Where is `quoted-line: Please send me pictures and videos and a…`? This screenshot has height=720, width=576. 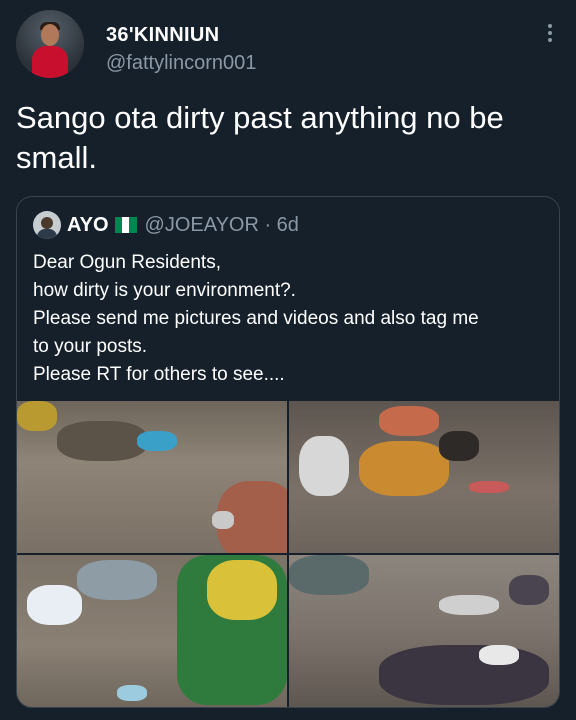 quoted-line: Please send me pictures and videos and a… is located at coordinates (256, 318).